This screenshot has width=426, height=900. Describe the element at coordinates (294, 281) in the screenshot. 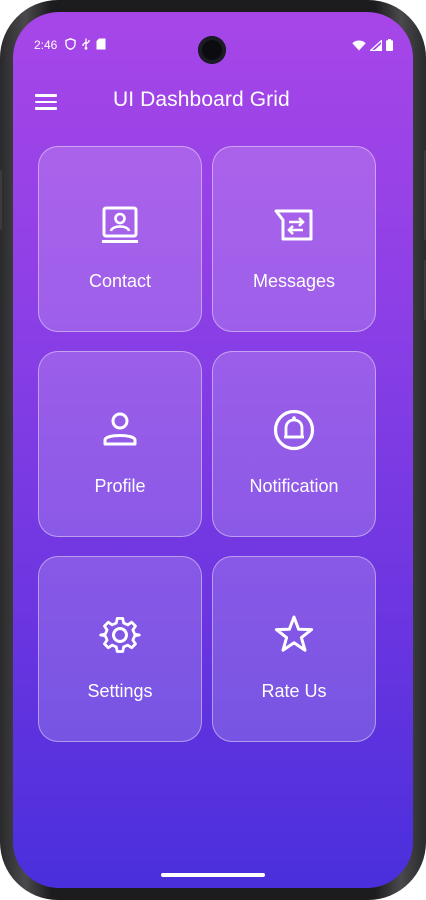

I see `tile-label: Messages` at that location.